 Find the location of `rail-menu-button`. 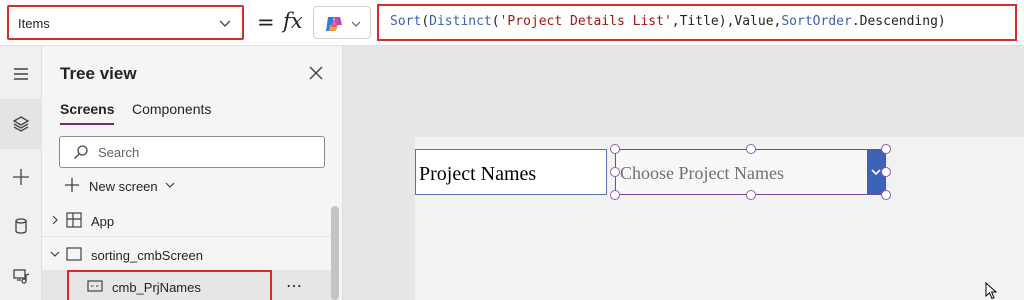

rail-menu-button is located at coordinates (21, 74).